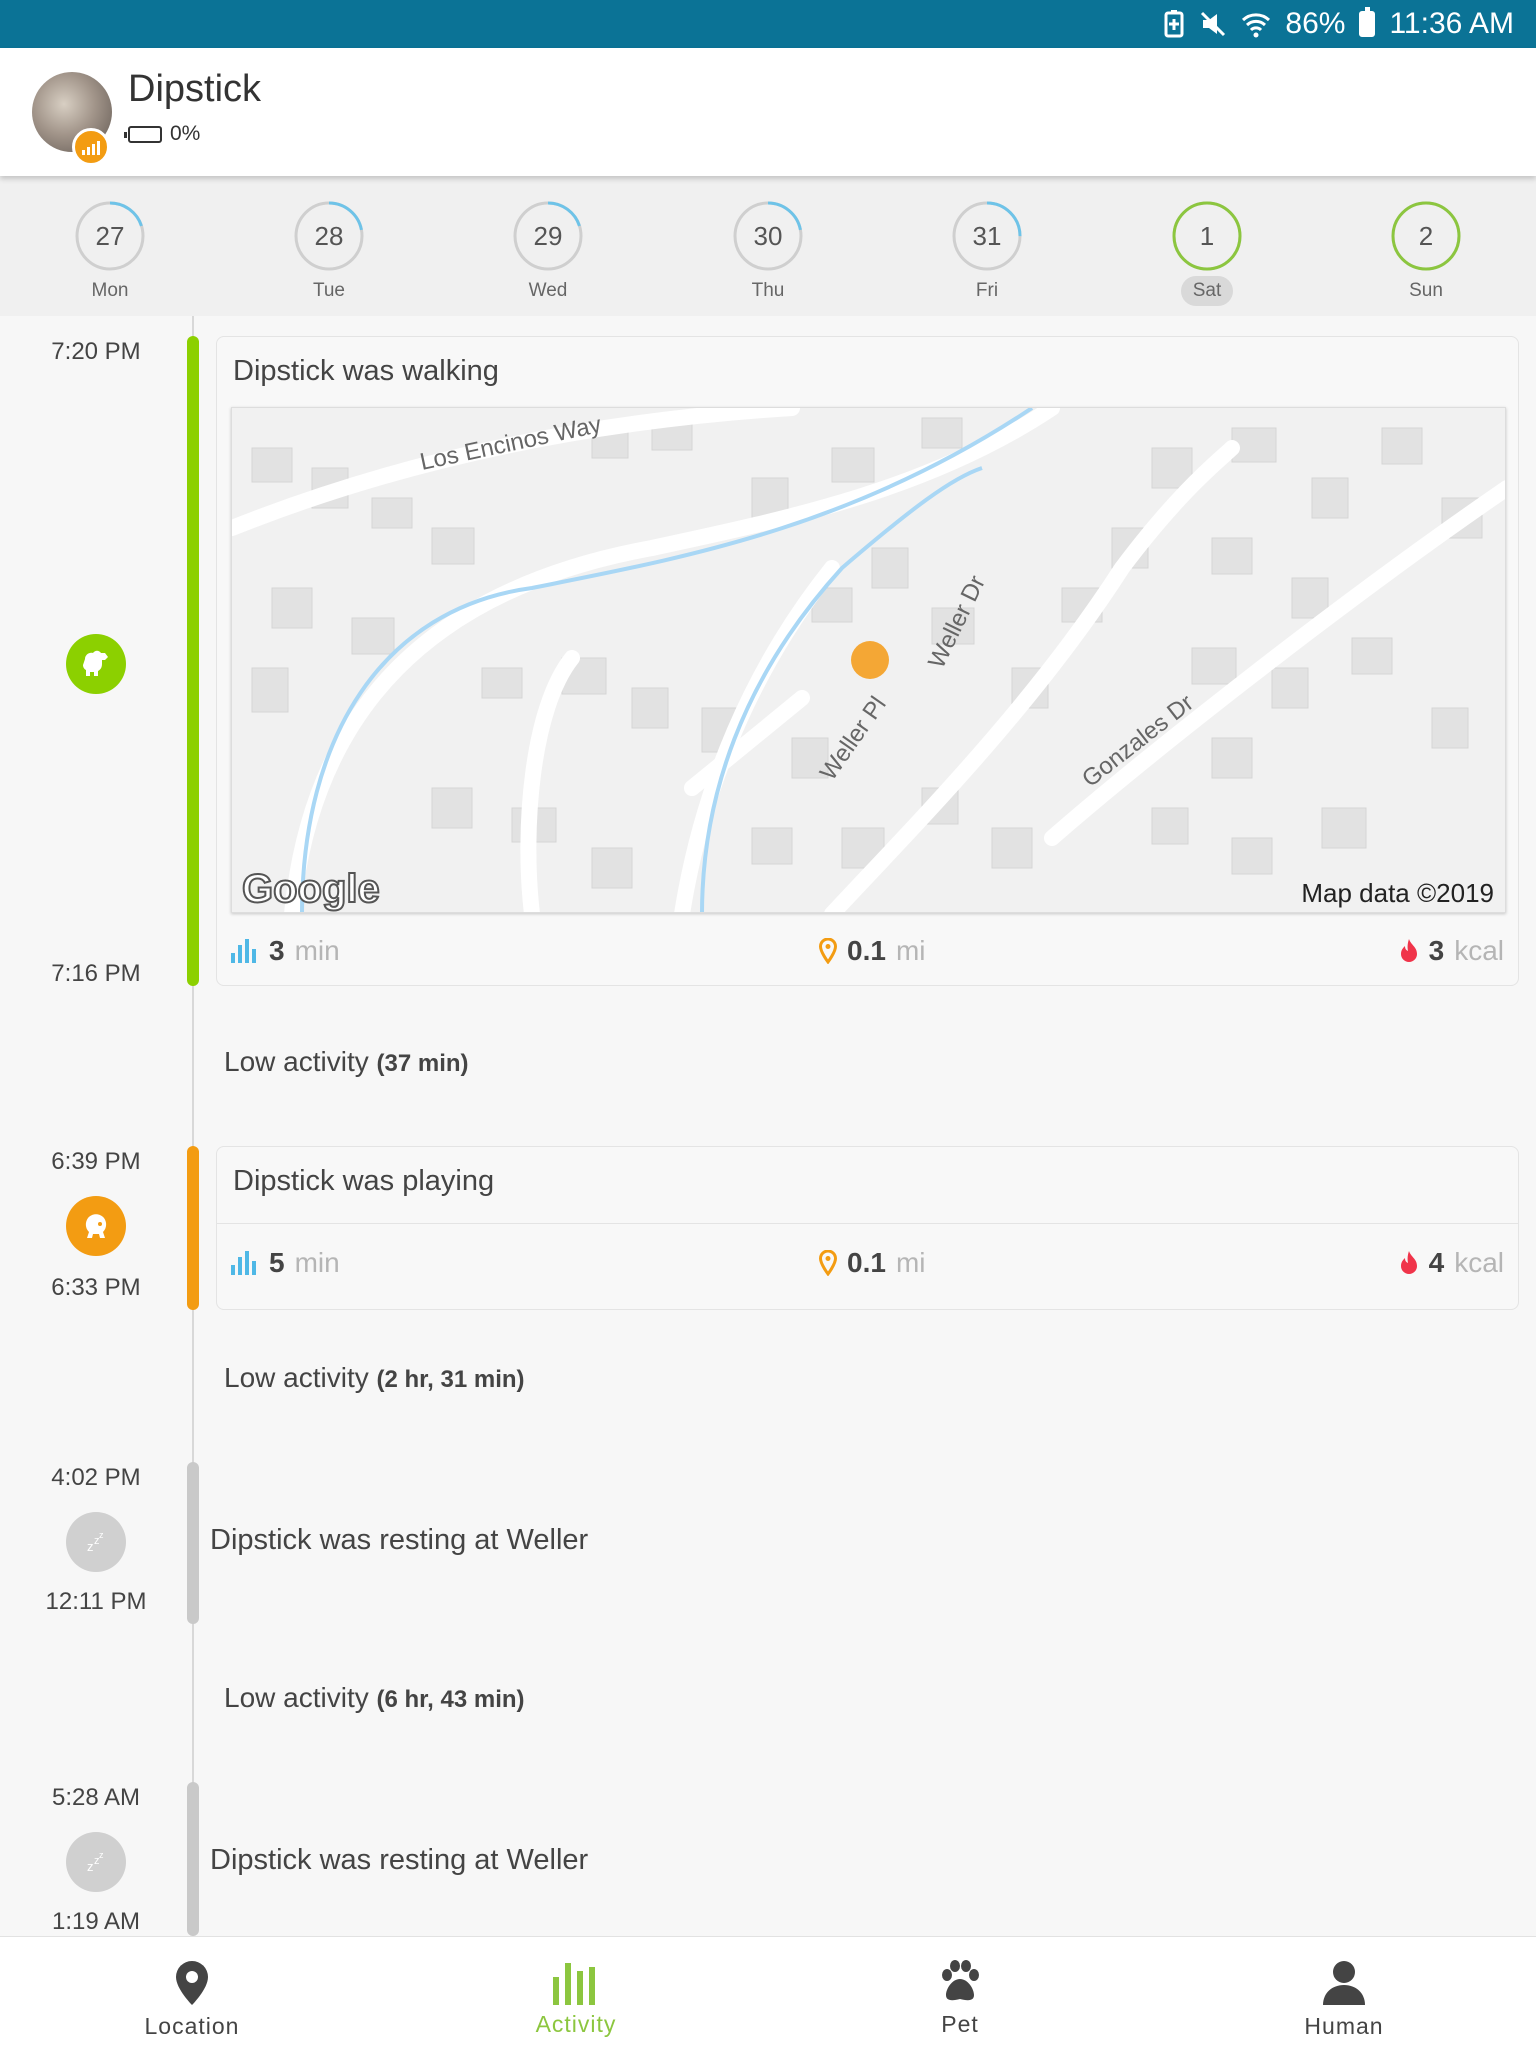  I want to click on day-progress-ring: 30, so click(768, 236).